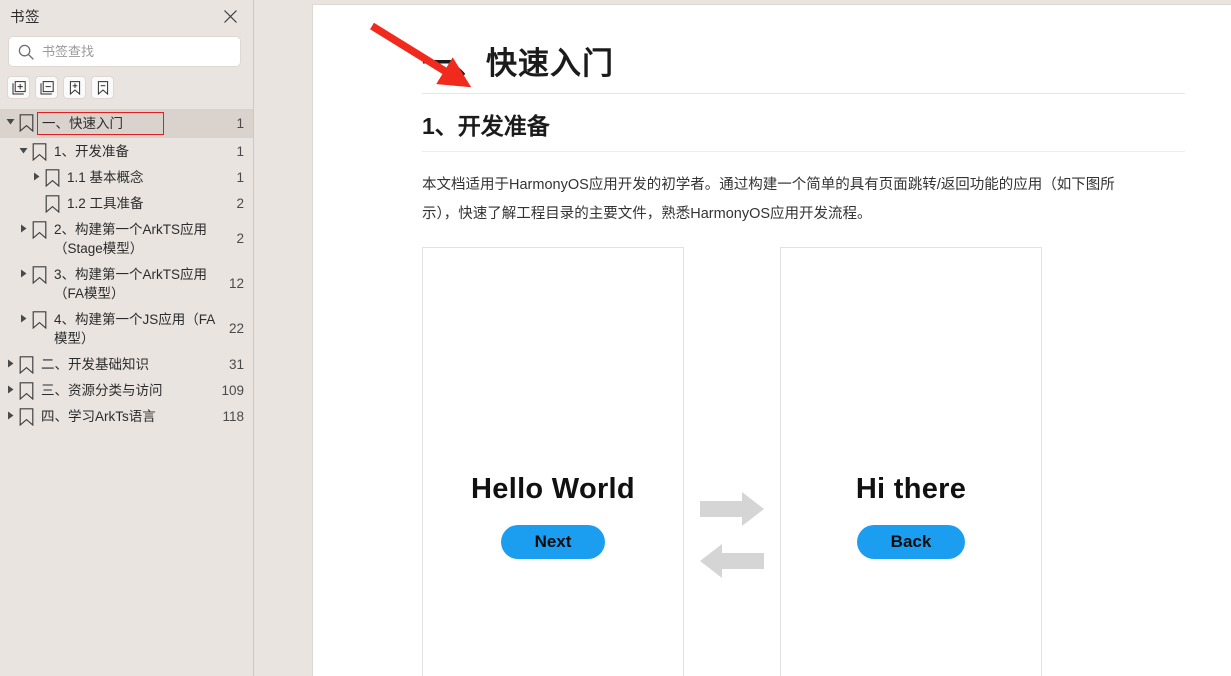  What do you see at coordinates (126, 86) in the screenshot?
I see `bookmark-toolbar` at bounding box center [126, 86].